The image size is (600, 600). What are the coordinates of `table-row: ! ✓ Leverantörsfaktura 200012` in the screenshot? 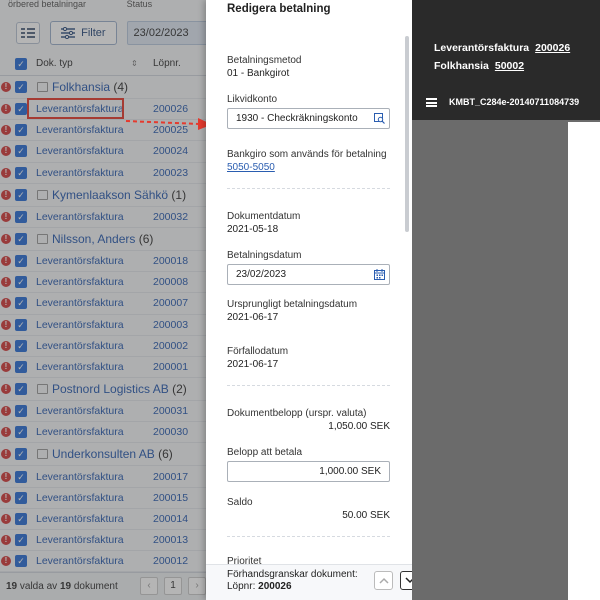 It's located at (105, 562).